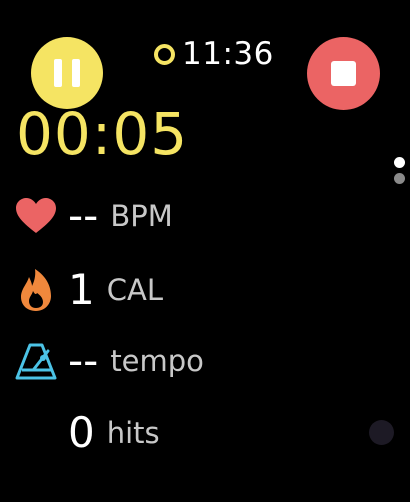 The height and width of the screenshot is (502, 410). What do you see at coordinates (141, 216) in the screenshot?
I see `heart-rate-unit: BPM` at bounding box center [141, 216].